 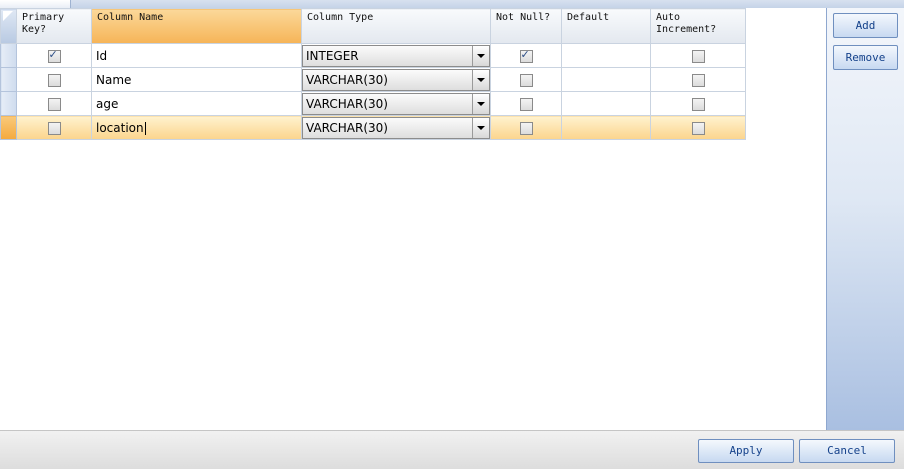 What do you see at coordinates (698, 26) in the screenshot?
I see `header-auto-increment: Auto Increment?` at bounding box center [698, 26].